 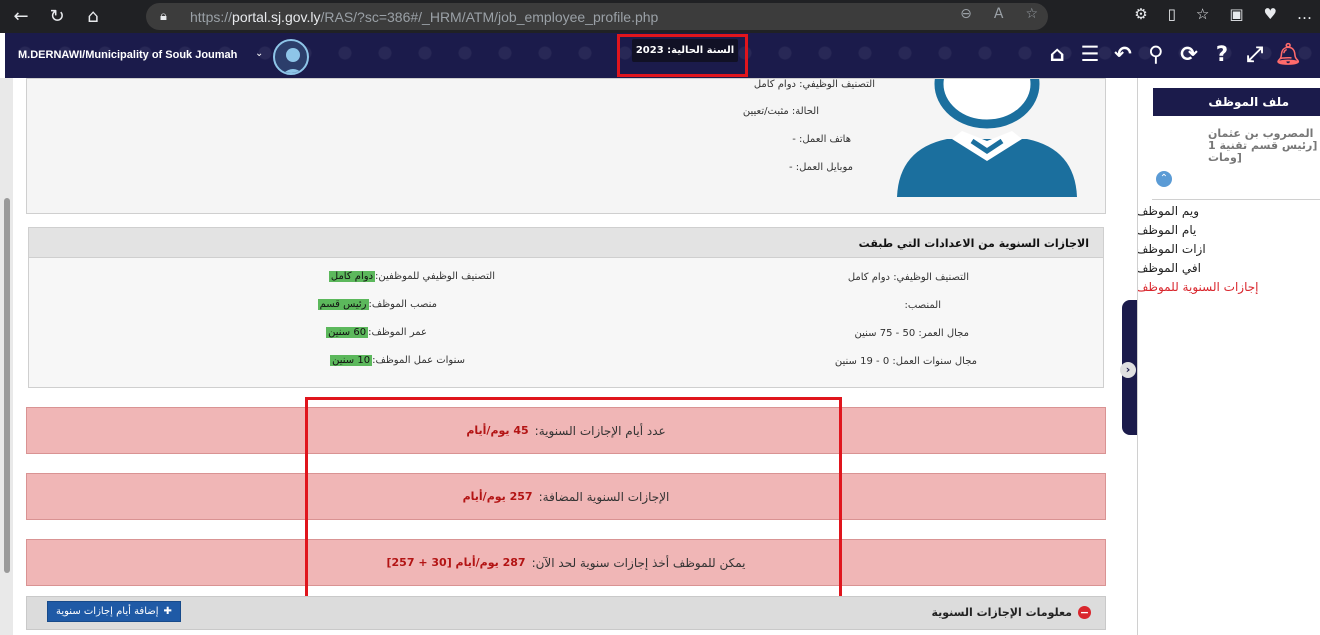 What do you see at coordinates (1172, 14) in the screenshot?
I see `split-screen-icon: ▯` at bounding box center [1172, 14].